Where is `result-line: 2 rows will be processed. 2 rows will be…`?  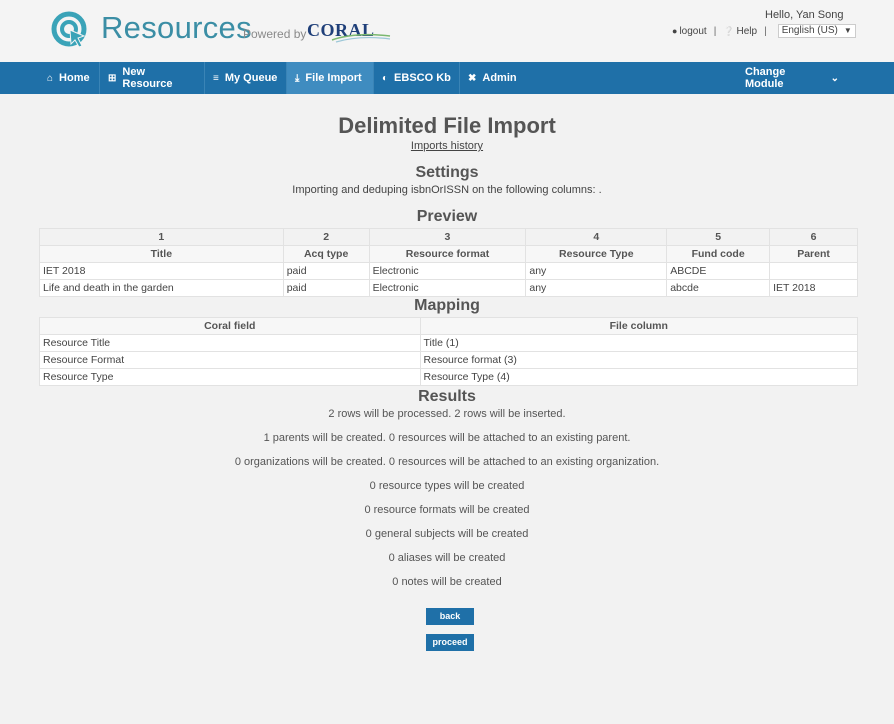 result-line: 2 rows will be processed. 2 rows will be… is located at coordinates (447, 414).